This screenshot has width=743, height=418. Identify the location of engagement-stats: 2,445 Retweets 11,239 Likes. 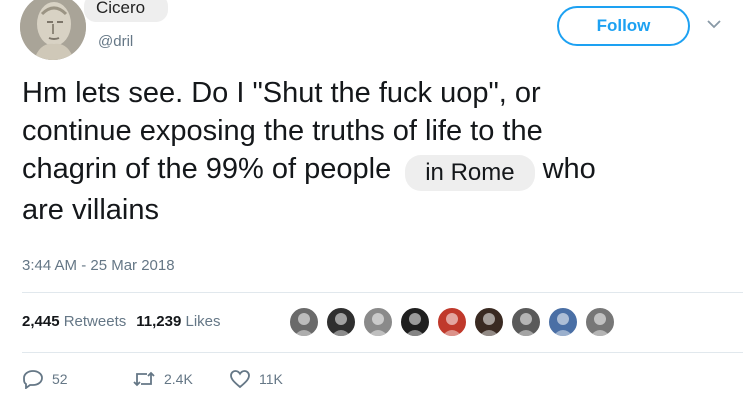
(121, 321).